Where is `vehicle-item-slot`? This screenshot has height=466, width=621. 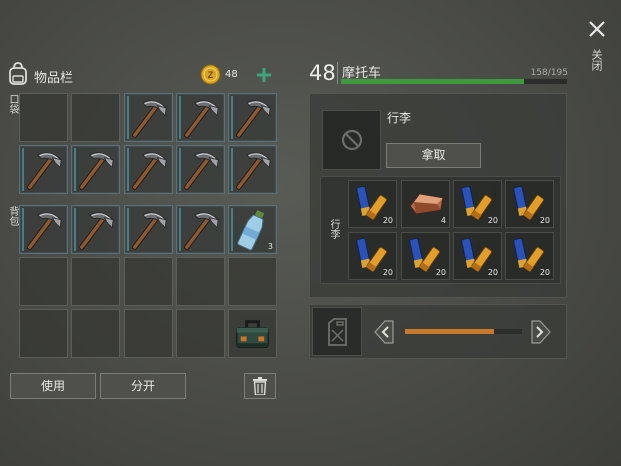
vehicle-item-slot is located at coordinates (351, 140).